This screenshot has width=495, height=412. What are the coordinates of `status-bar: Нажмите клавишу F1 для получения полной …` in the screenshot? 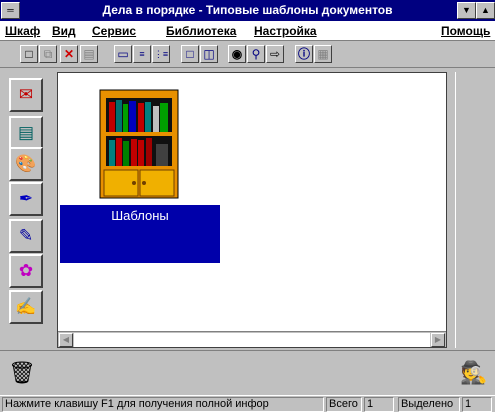 It's located at (247, 403).